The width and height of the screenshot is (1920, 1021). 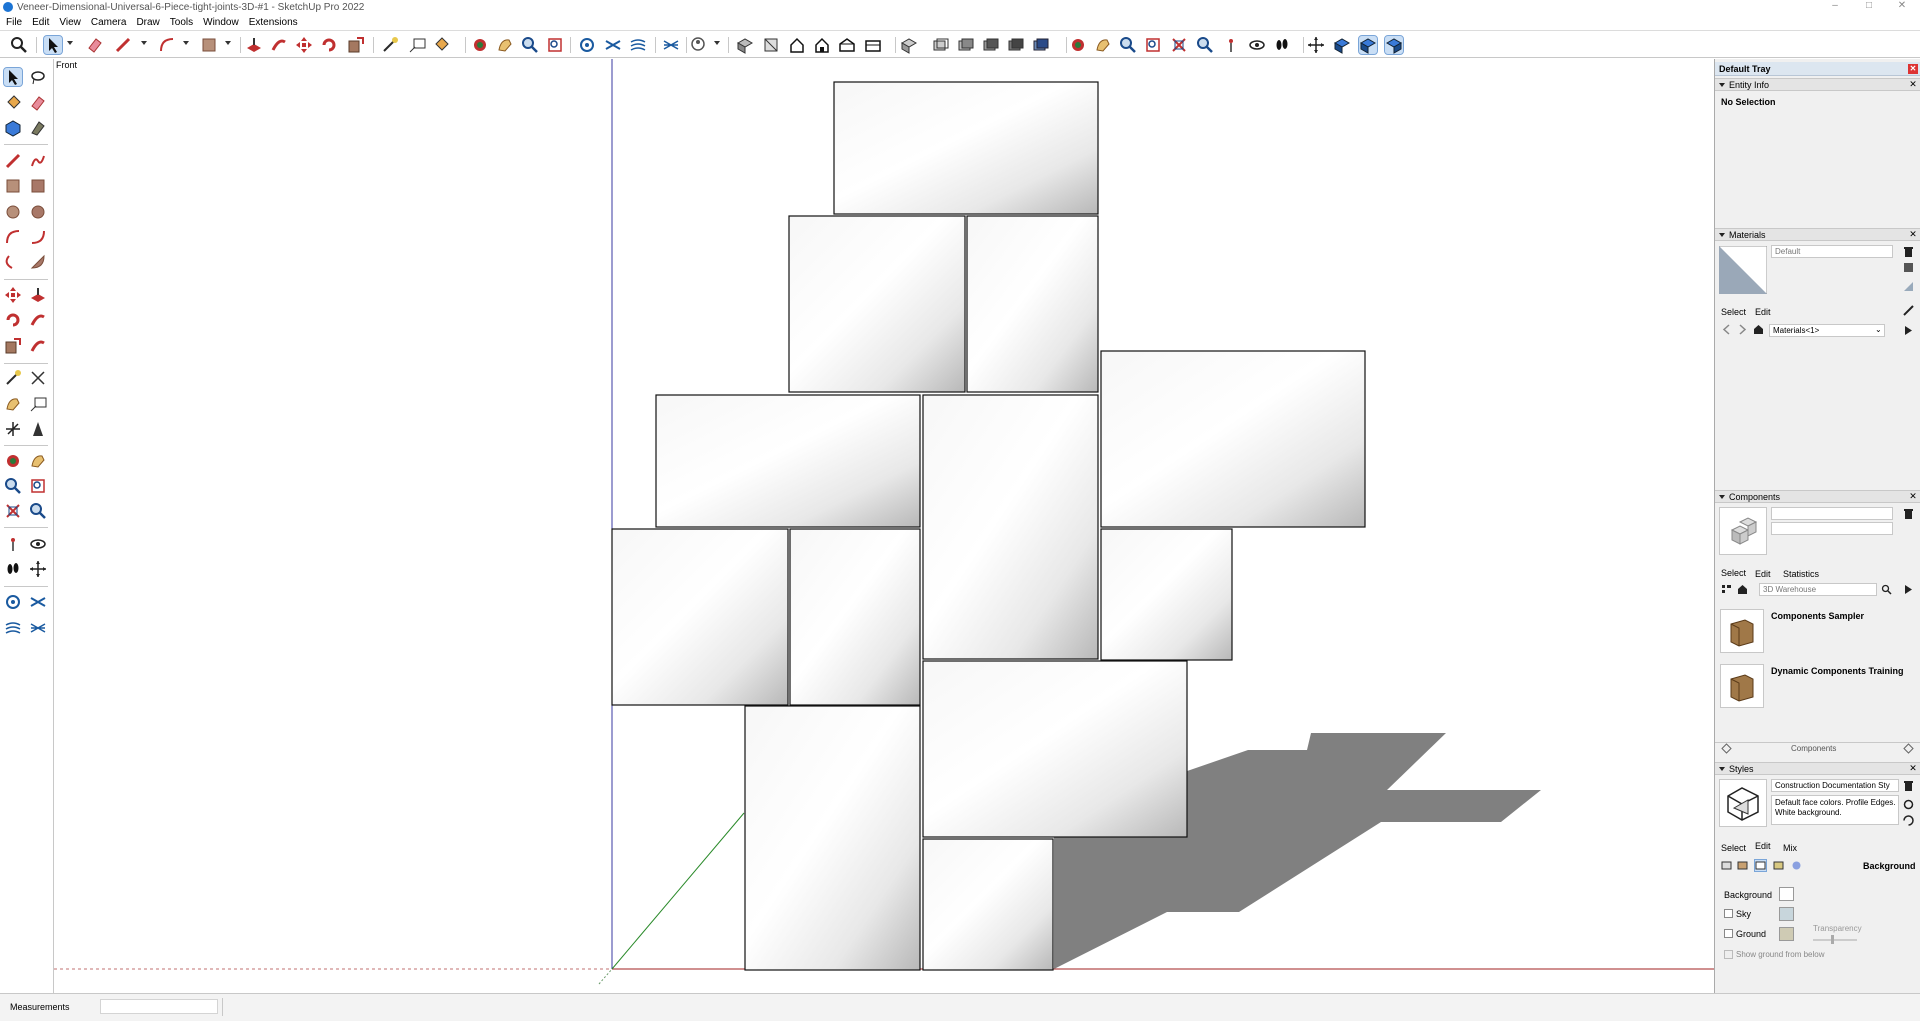 What do you see at coordinates (1818, 589) in the screenshot?
I see `warehouse-search-input: 3D Warehouse` at bounding box center [1818, 589].